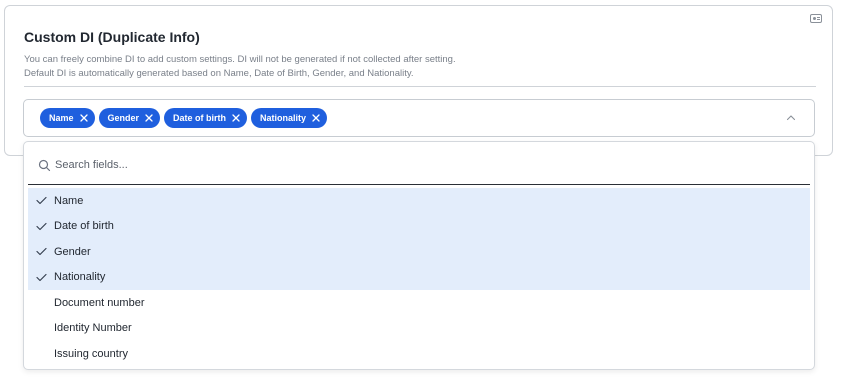  What do you see at coordinates (419, 252) in the screenshot?
I see `option-gender: Gender` at bounding box center [419, 252].